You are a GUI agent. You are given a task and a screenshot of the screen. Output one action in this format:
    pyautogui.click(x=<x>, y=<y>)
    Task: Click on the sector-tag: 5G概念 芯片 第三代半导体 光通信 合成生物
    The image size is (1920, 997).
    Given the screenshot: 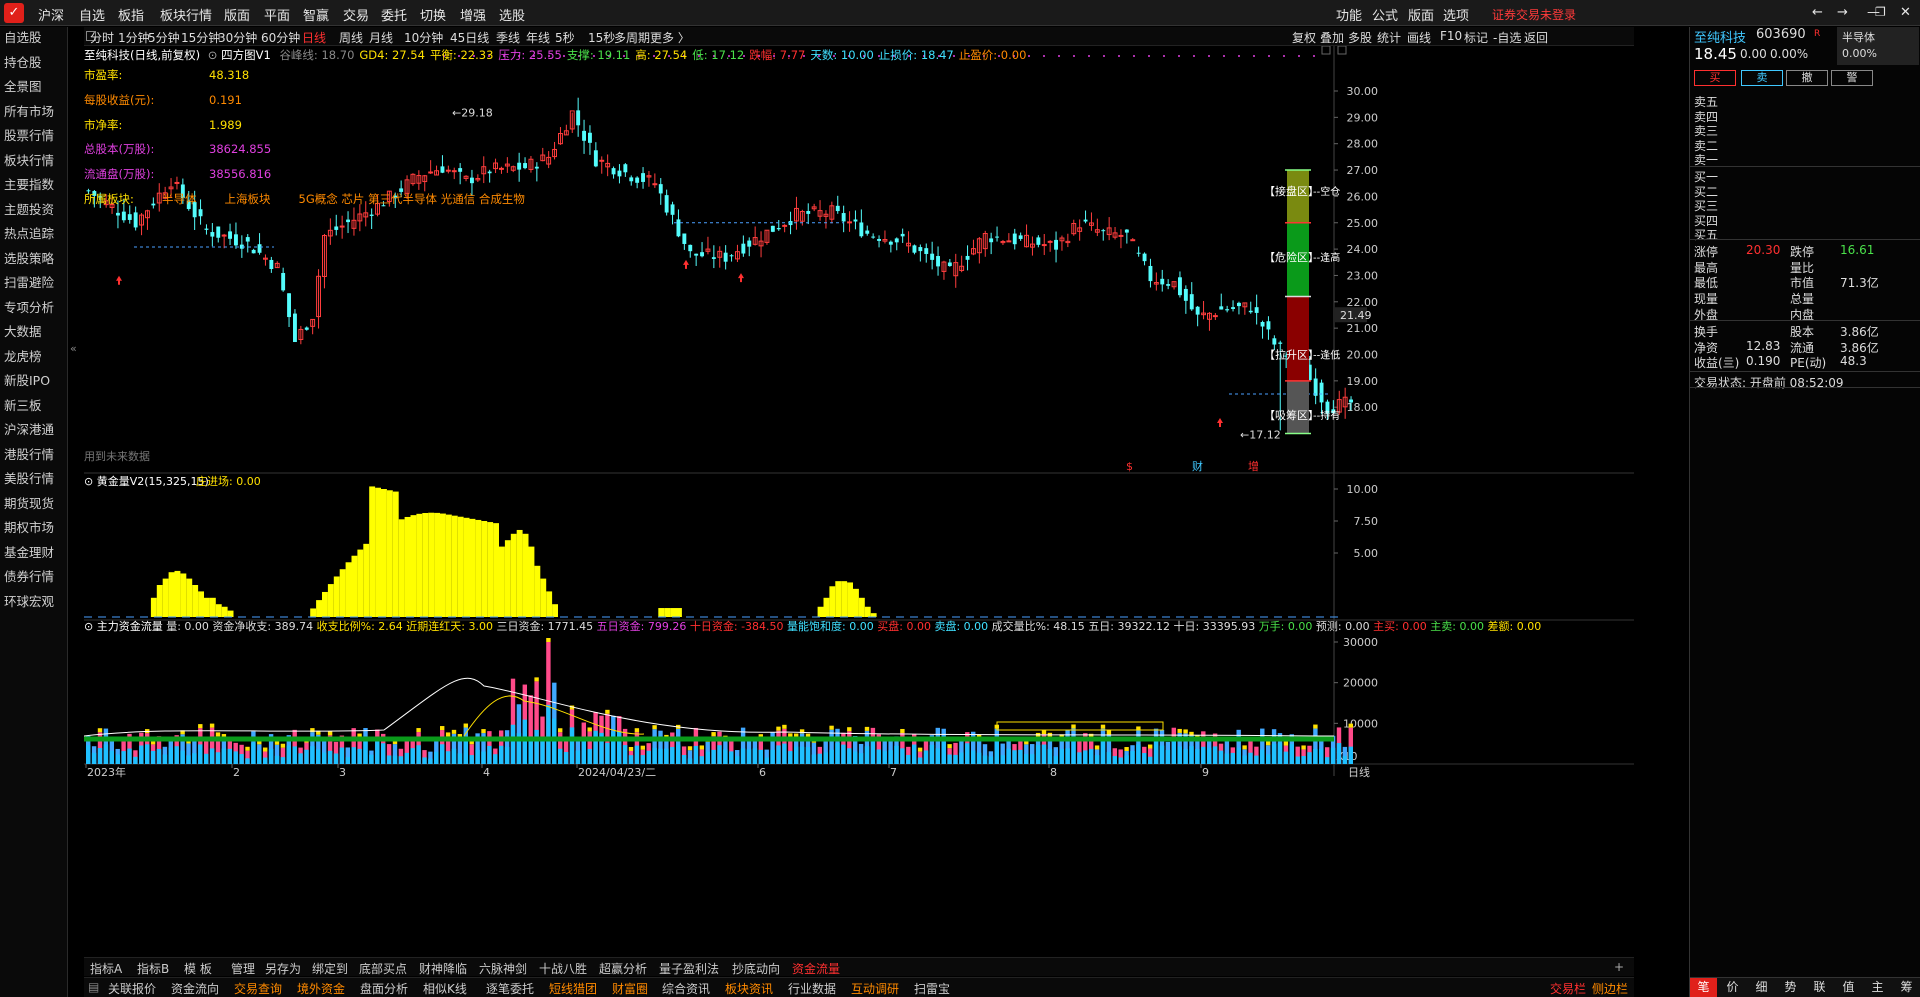 What is the action you would take?
    pyautogui.click(x=412, y=199)
    